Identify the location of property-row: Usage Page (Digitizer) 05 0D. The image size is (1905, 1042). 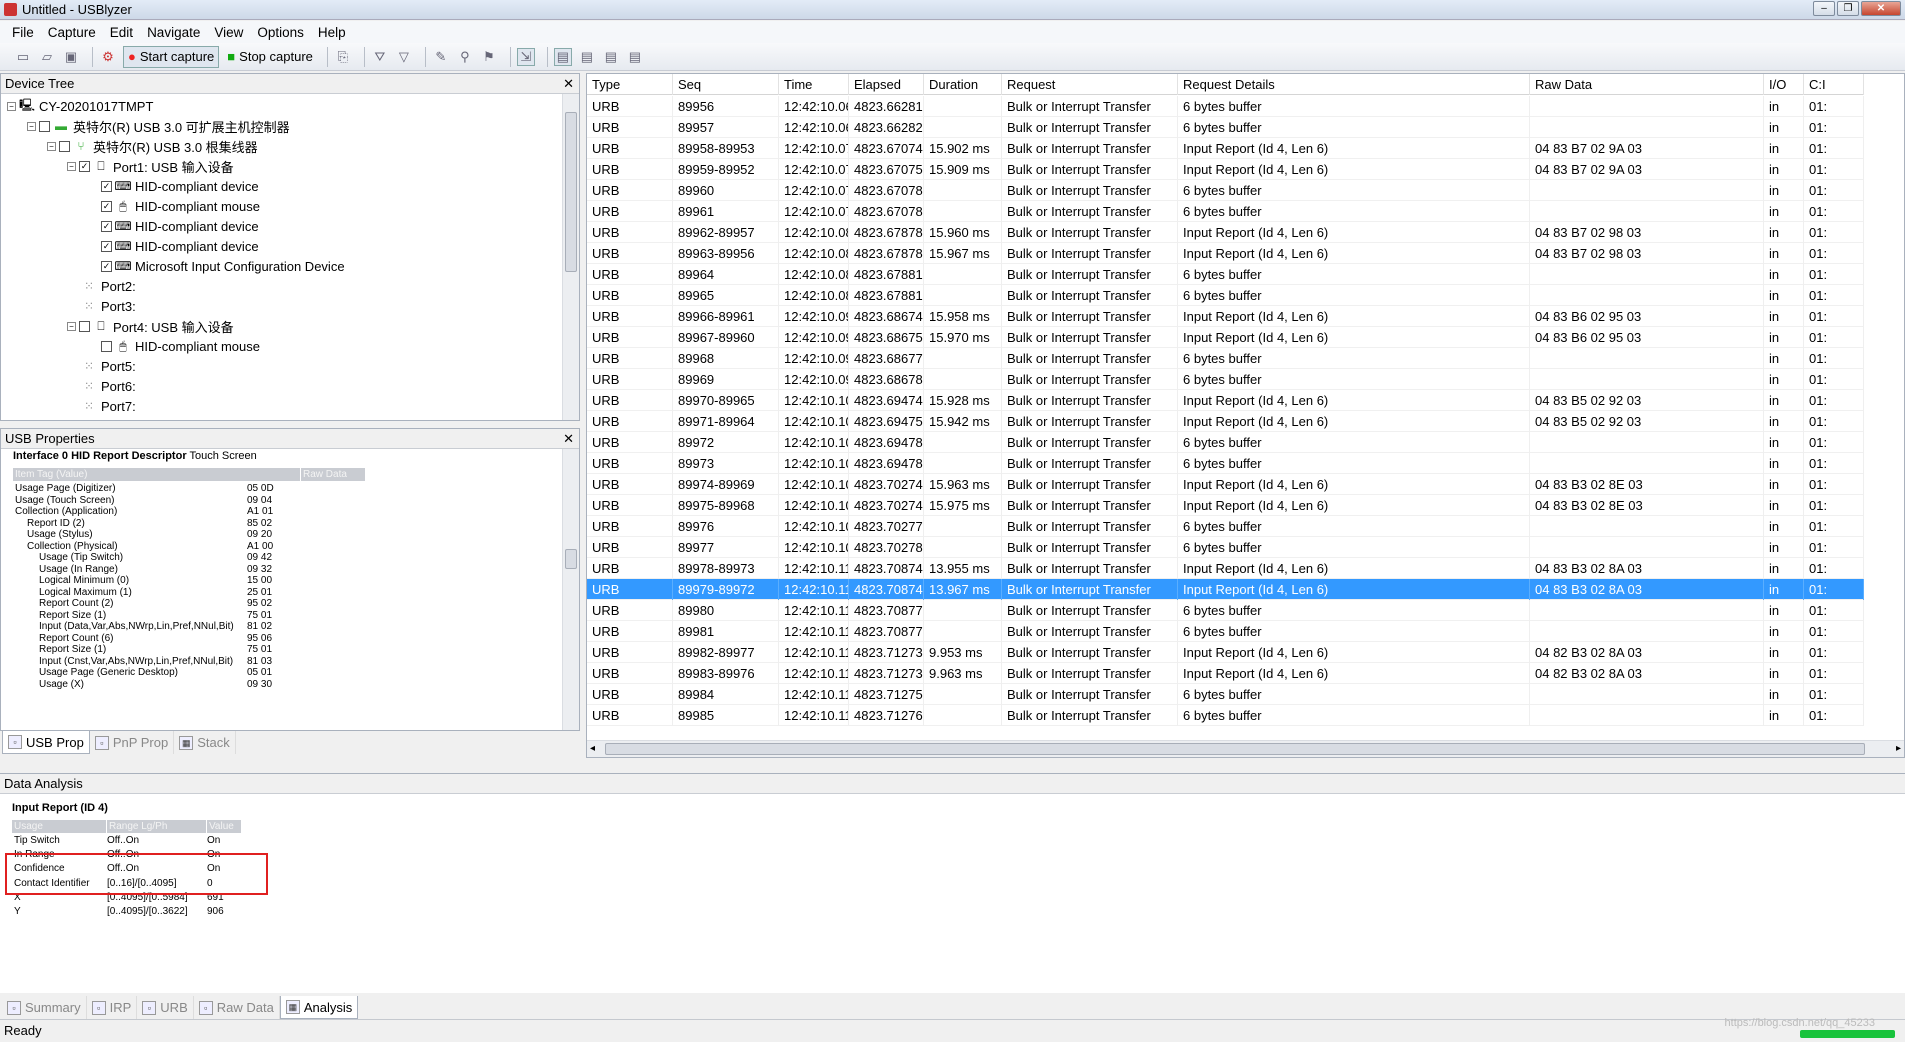
(153, 489).